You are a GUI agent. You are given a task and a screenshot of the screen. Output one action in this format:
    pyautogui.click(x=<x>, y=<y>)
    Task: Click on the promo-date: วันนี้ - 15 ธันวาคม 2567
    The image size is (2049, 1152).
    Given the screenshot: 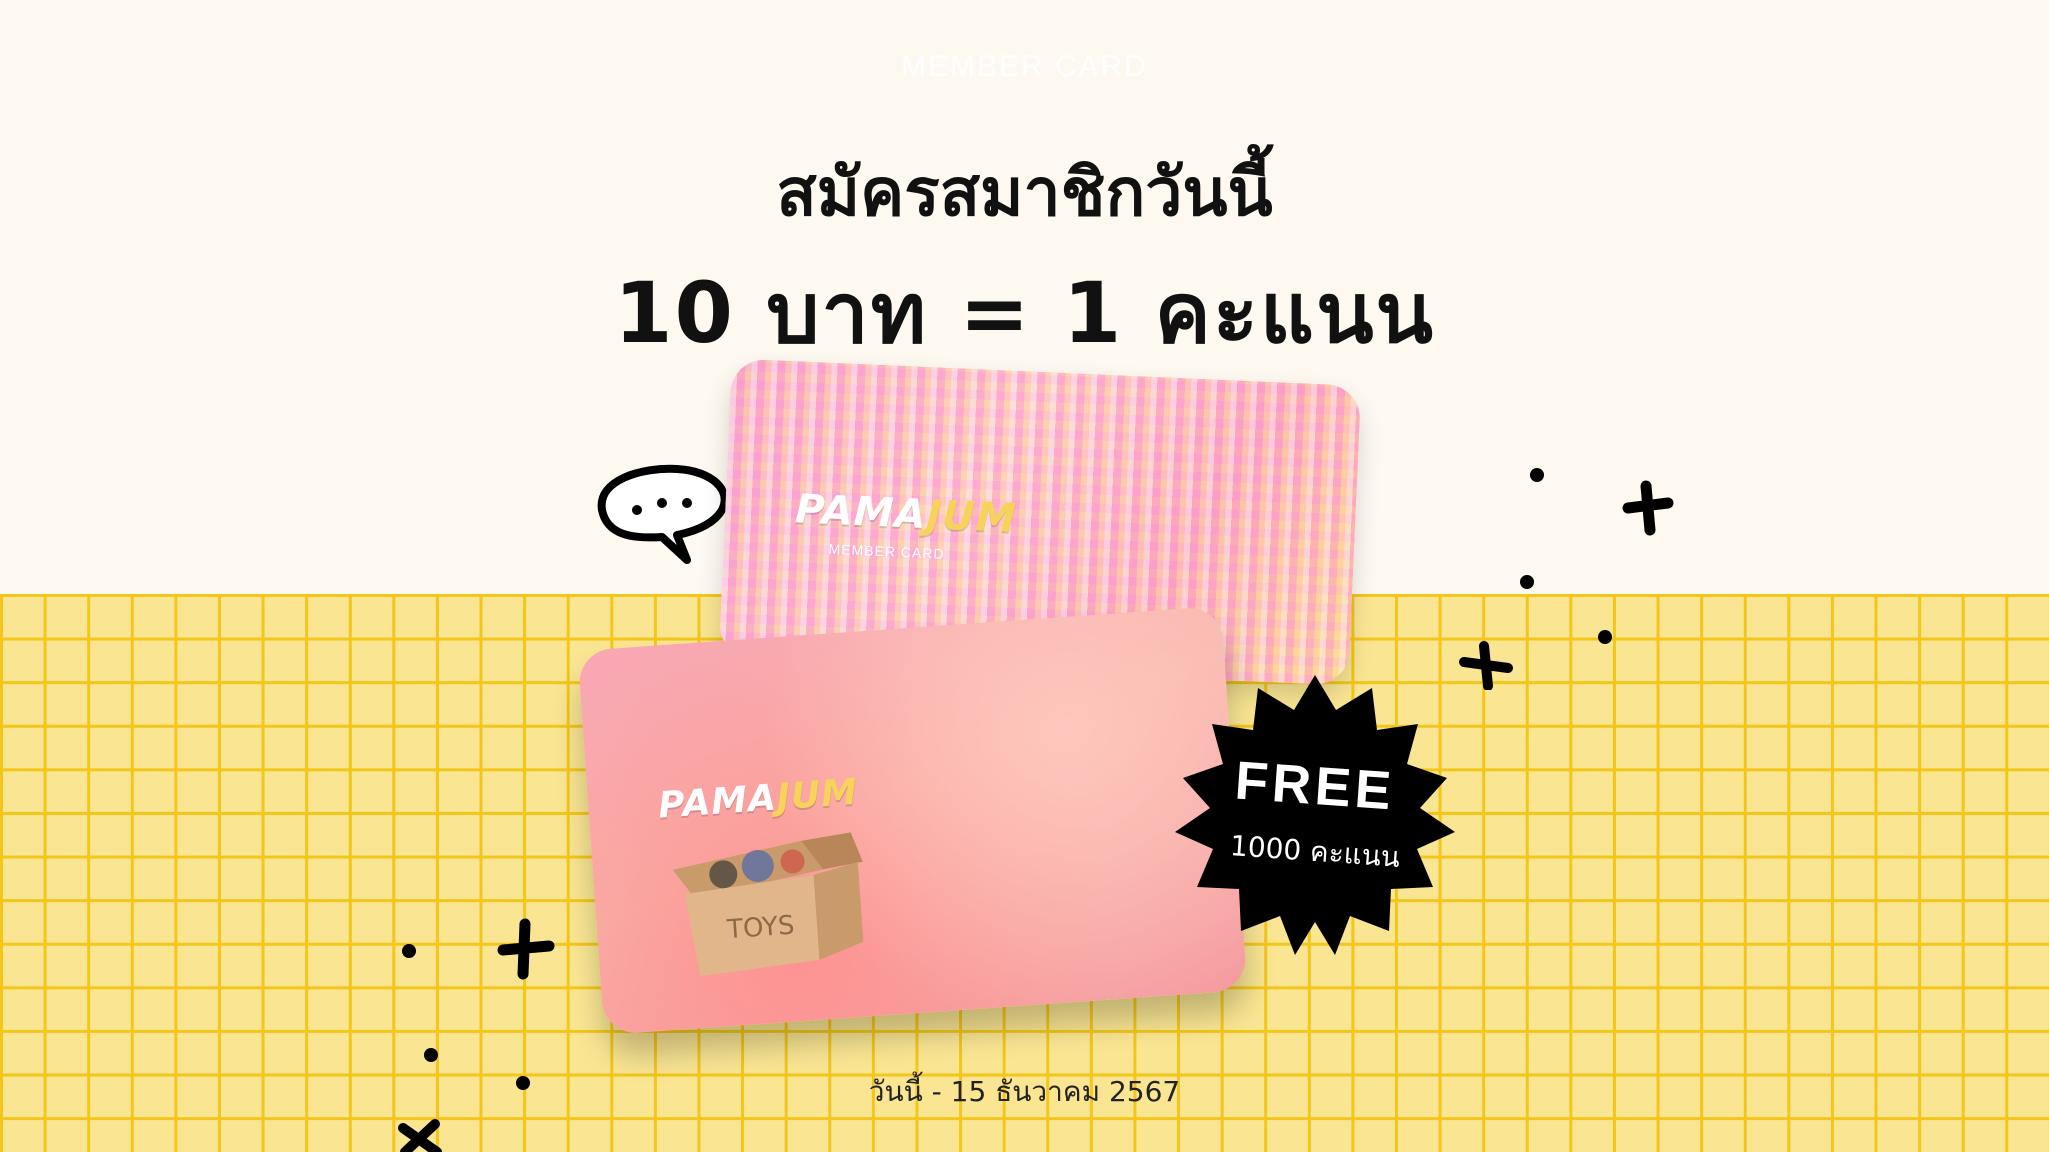 What is the action you would take?
    pyautogui.click(x=1024, y=1091)
    